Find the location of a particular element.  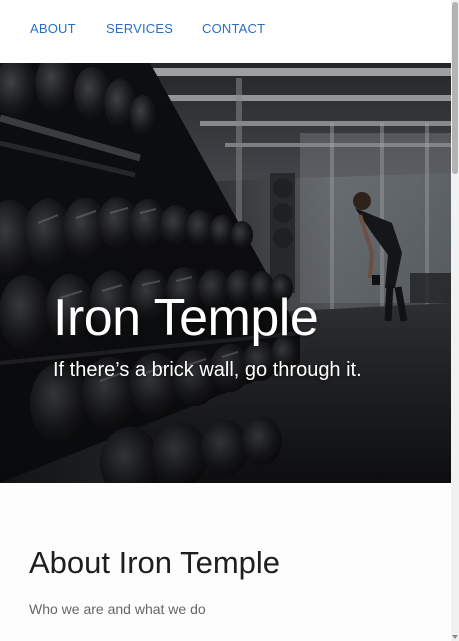

nav-link-contact: CONTACT is located at coordinates (233, 28).